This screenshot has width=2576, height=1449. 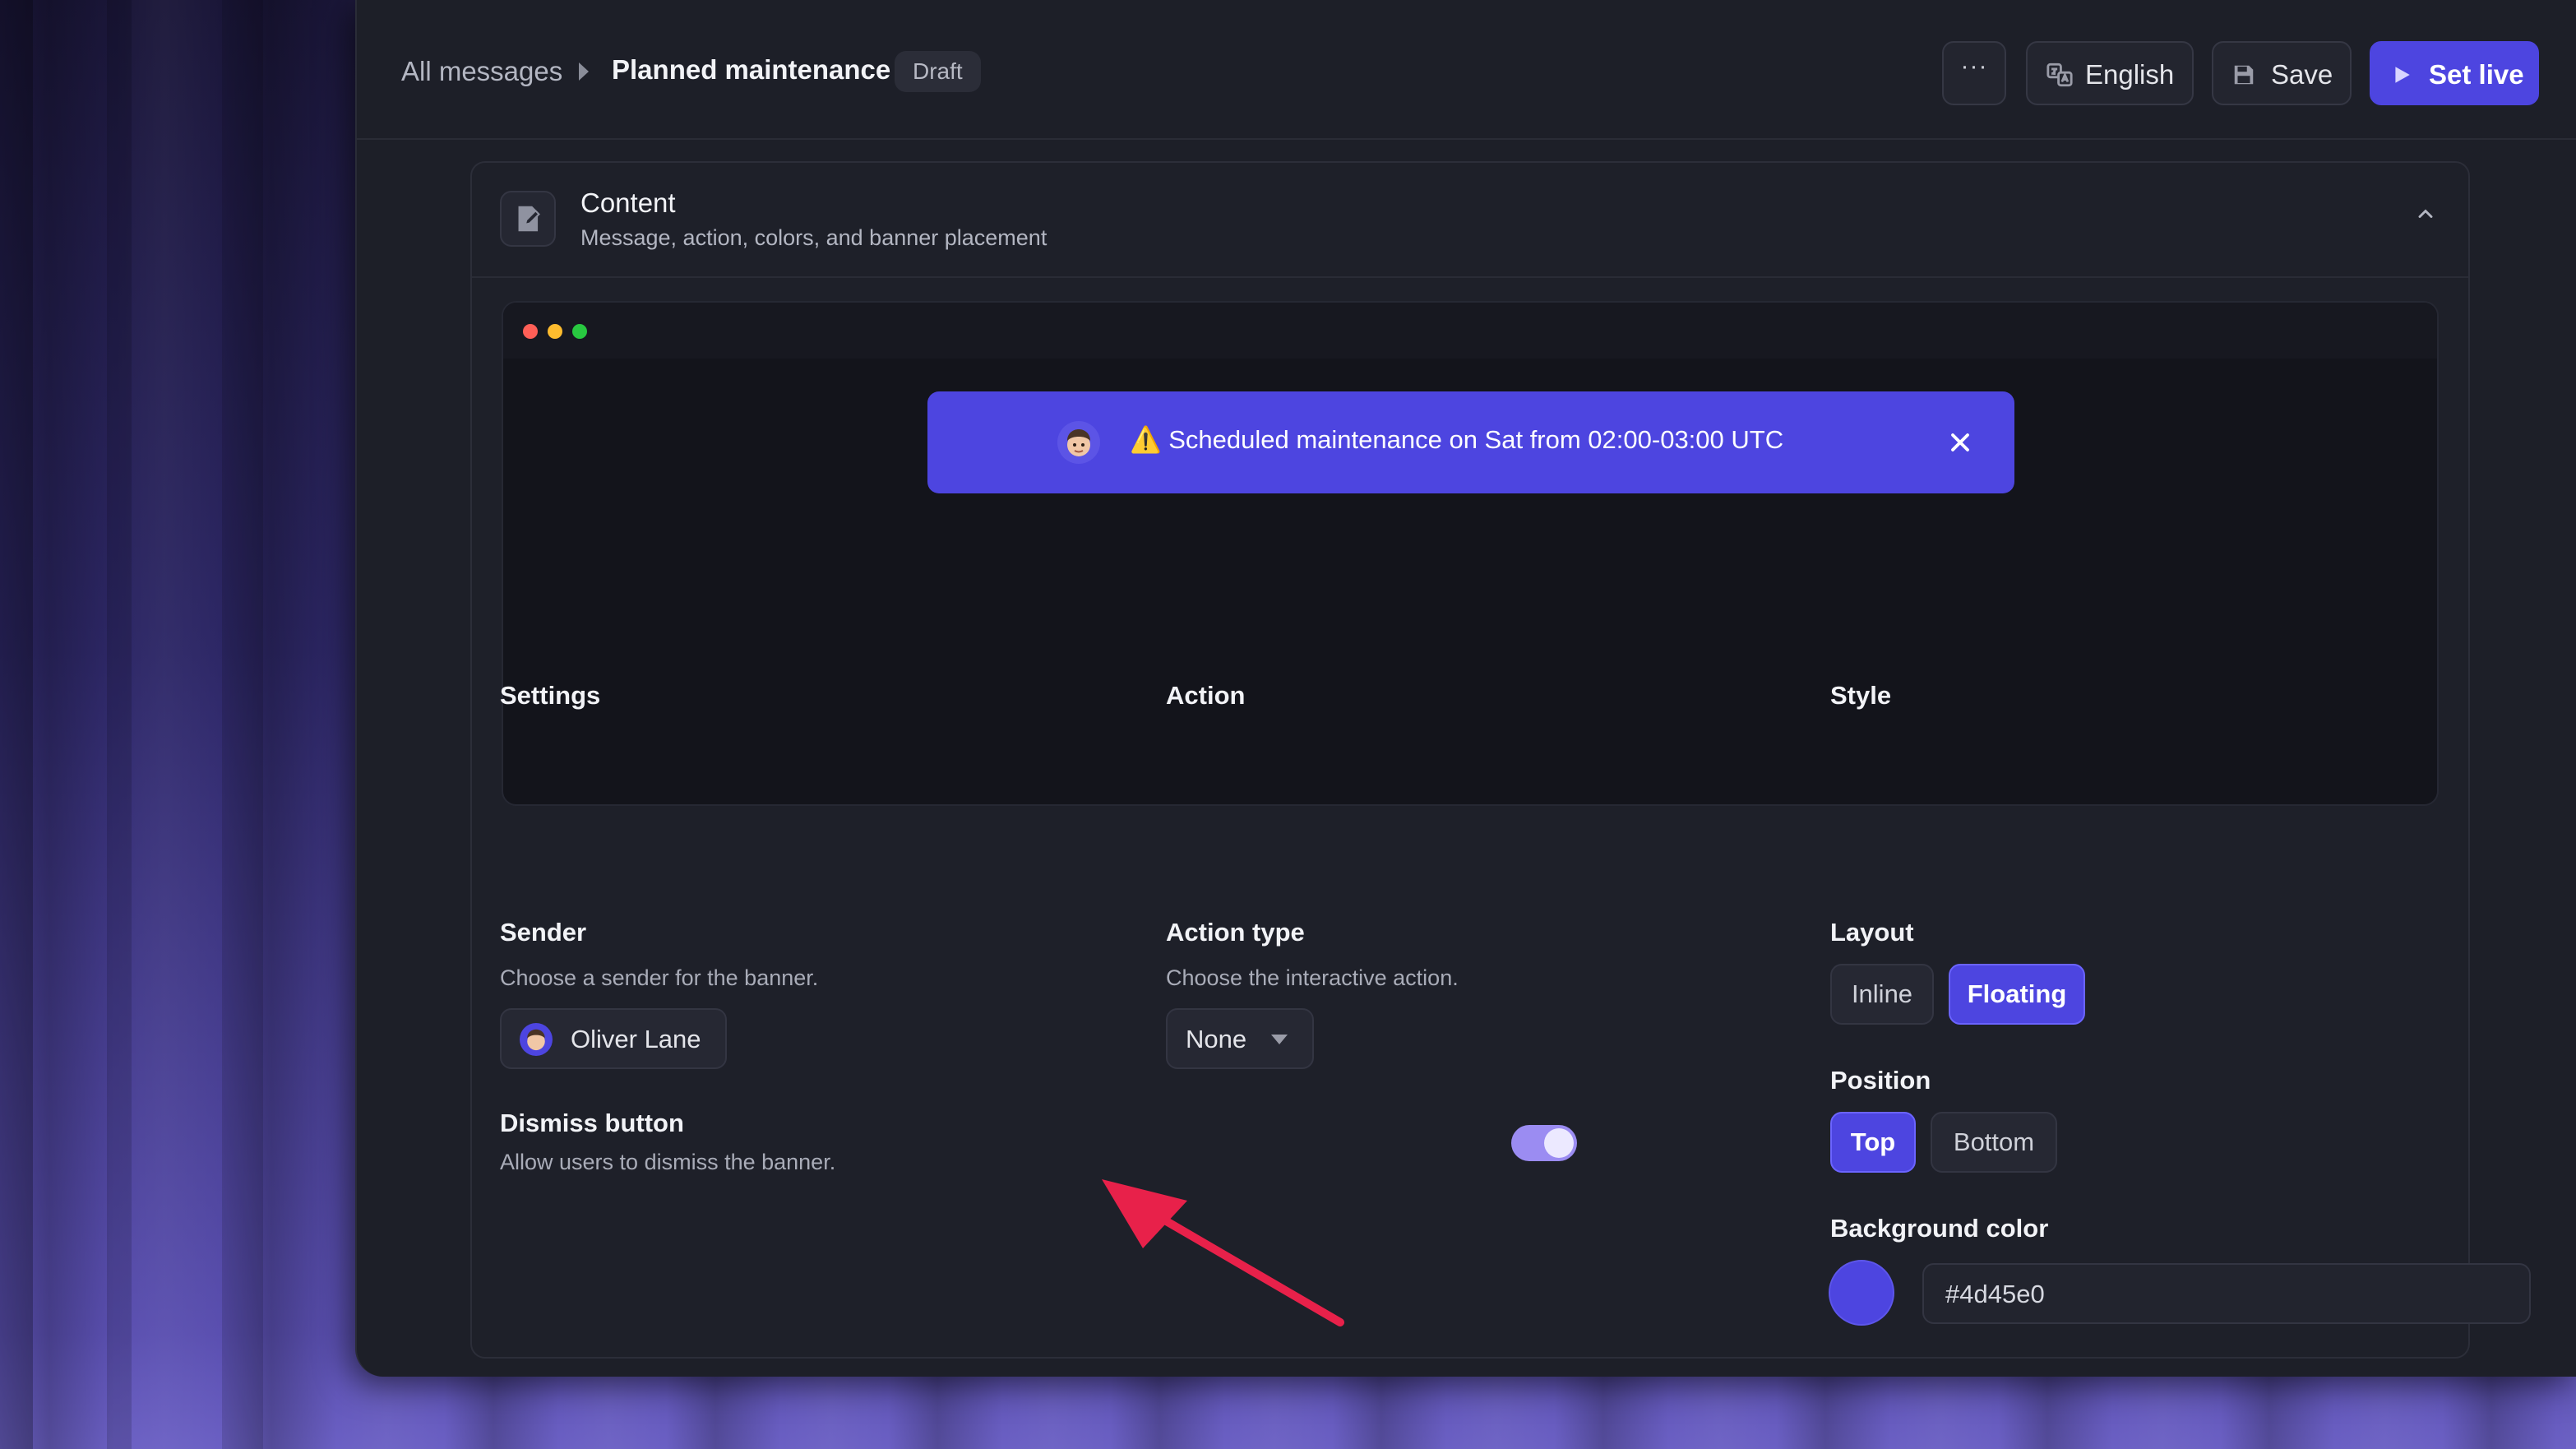 What do you see at coordinates (481, 71) in the screenshot?
I see `breadcrumb-all-messages: All messages` at bounding box center [481, 71].